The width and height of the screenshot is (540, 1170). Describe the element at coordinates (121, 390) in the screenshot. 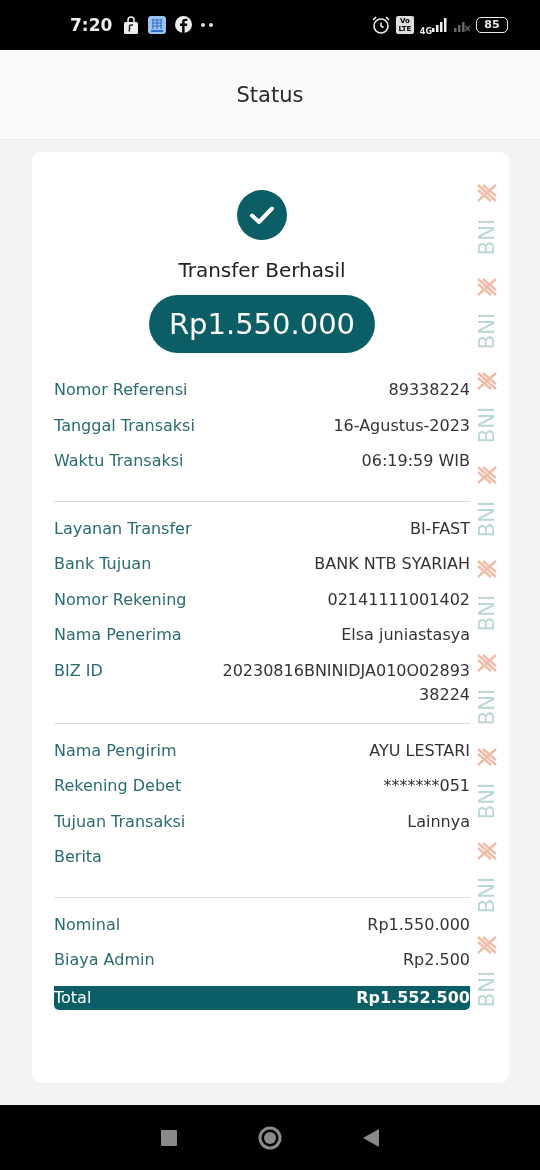

I see `field-label: Nomor Referensi` at that location.